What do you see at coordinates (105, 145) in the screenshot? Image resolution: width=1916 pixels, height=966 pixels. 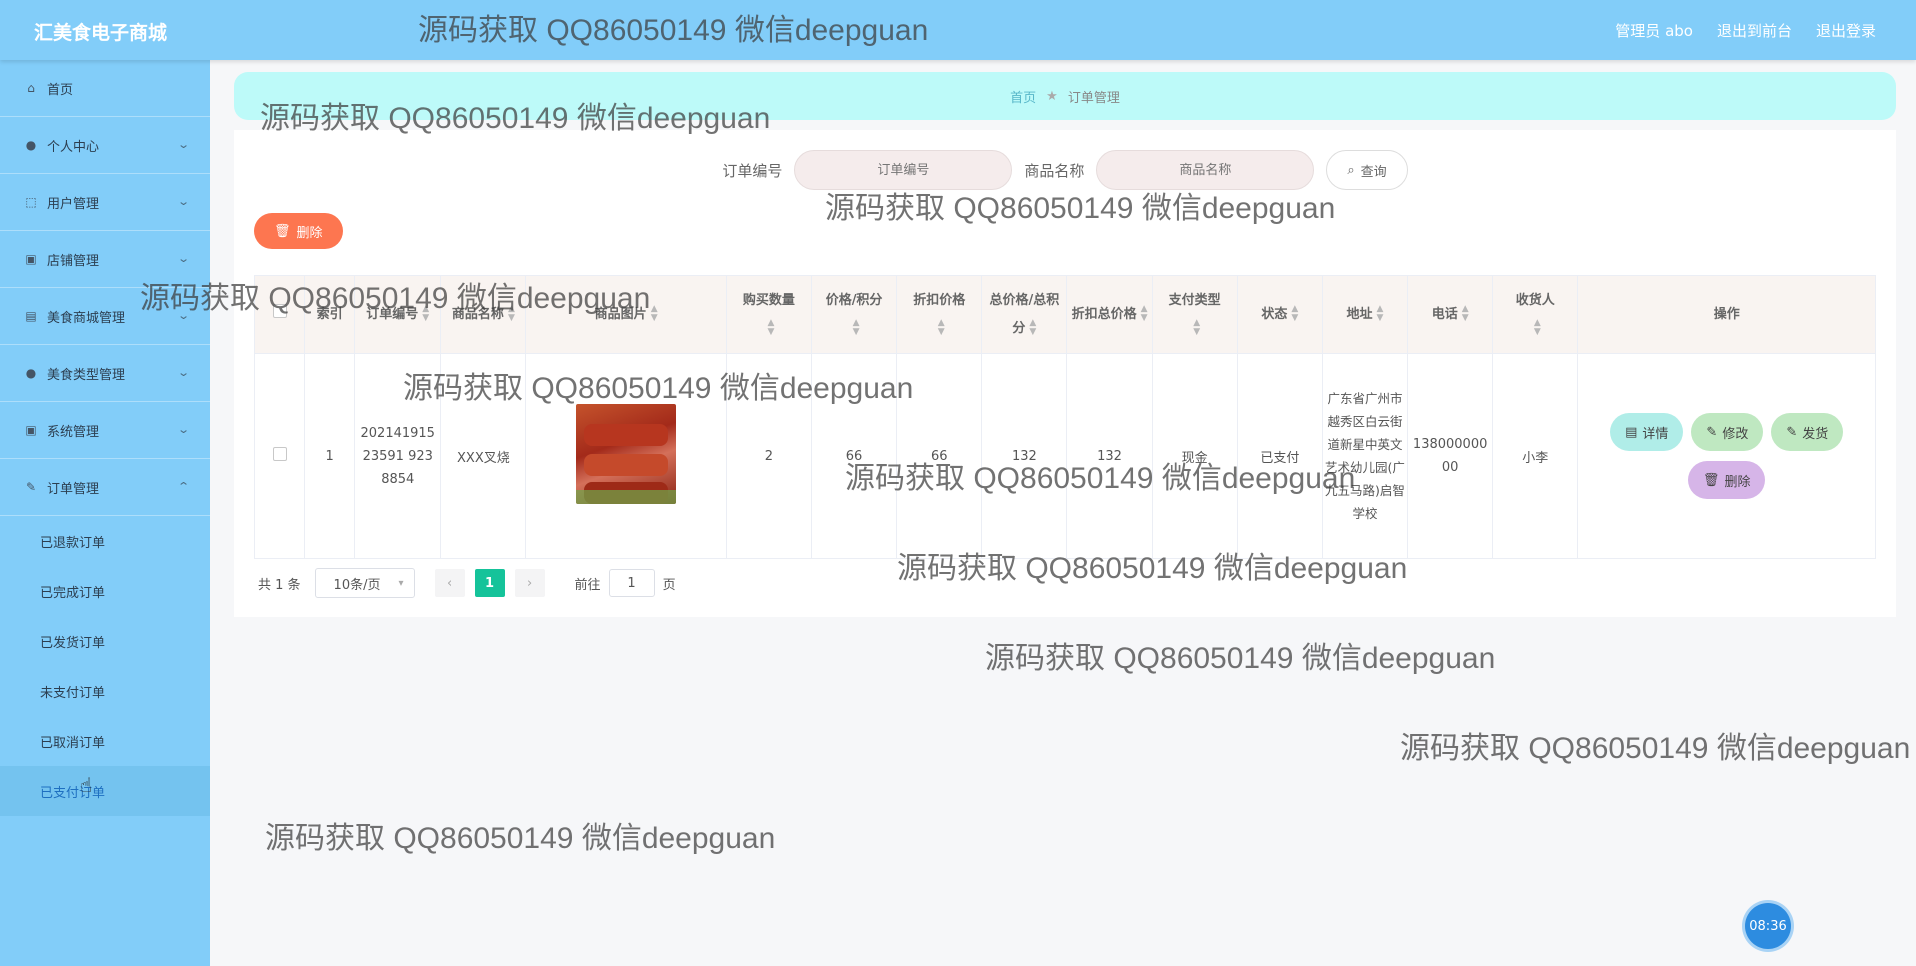 I see `sidebar-item-personal: ● 个人中心 ⌄` at bounding box center [105, 145].